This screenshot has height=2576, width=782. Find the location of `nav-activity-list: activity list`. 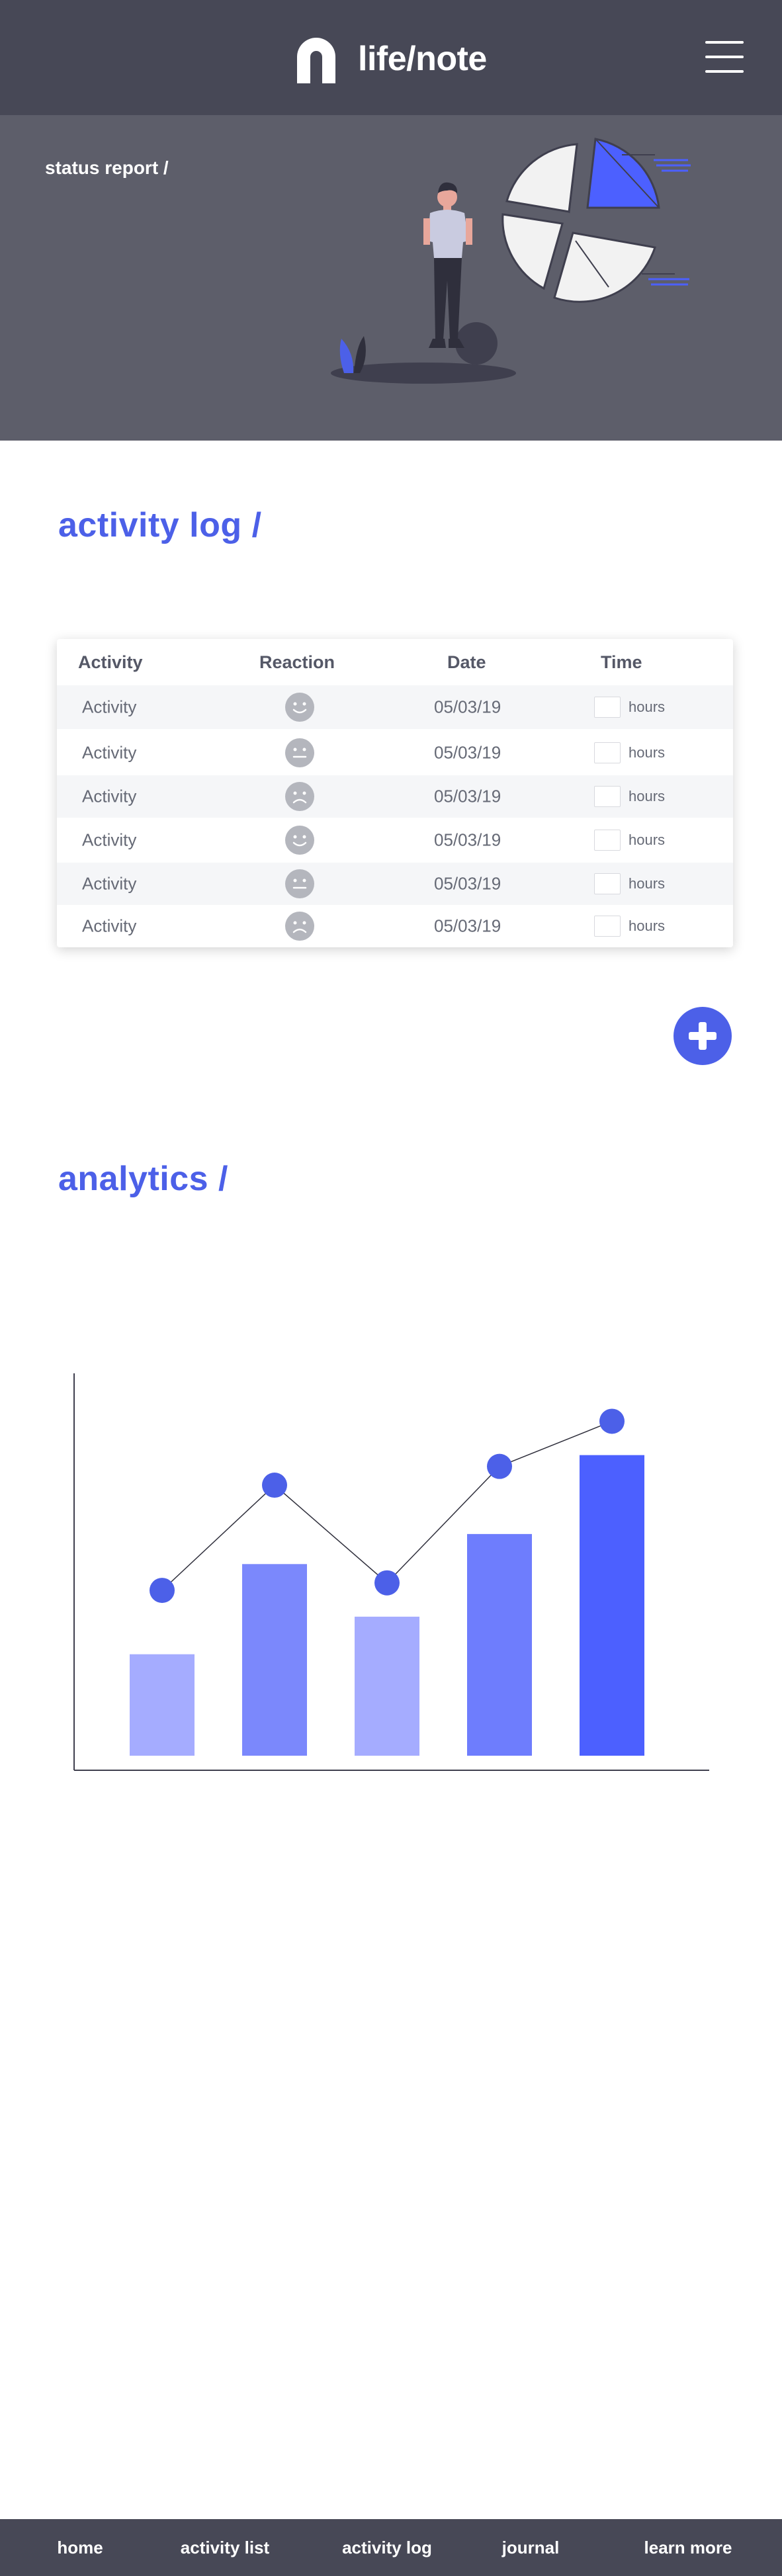

nav-activity-list: activity list is located at coordinates (225, 2547).